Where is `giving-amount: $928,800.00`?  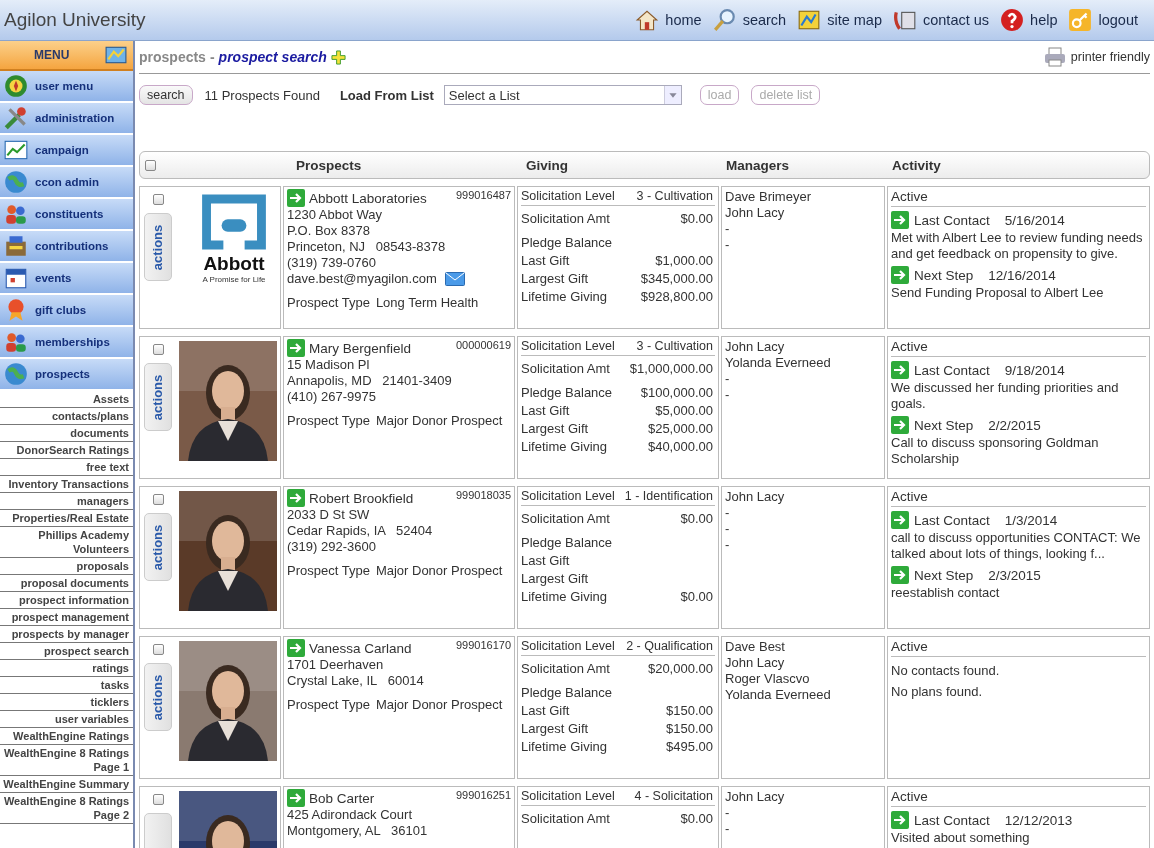
giving-amount: $928,800.00 is located at coordinates (676, 297).